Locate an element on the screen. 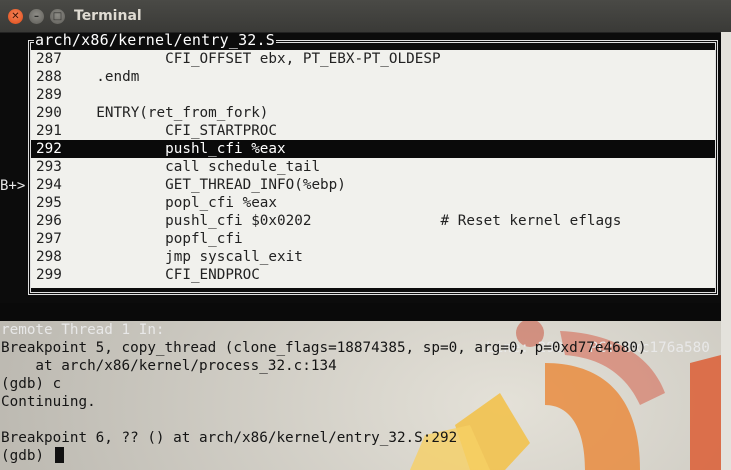  line-code: call schedule_tail is located at coordinates (191, 167).